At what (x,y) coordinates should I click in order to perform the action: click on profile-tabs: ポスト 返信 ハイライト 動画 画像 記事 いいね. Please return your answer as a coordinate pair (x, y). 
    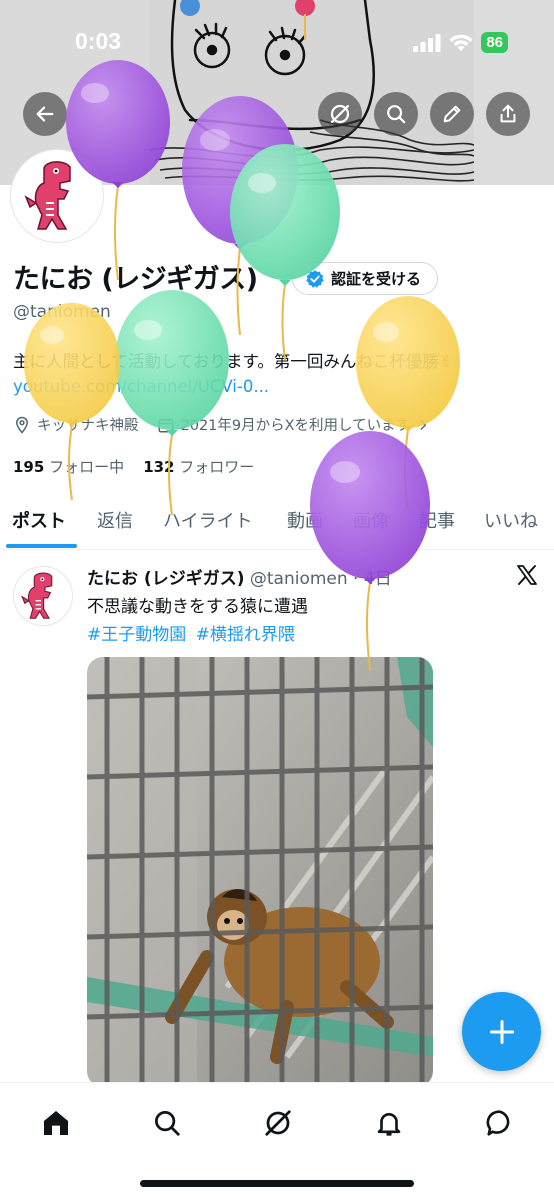
    Looking at the image, I should click on (277, 523).